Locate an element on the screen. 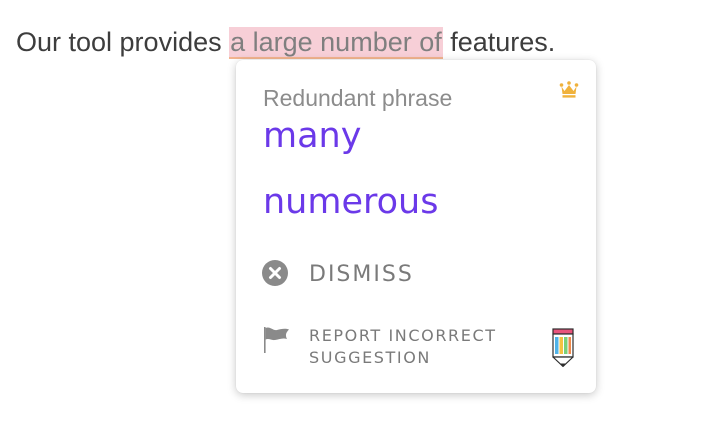 This screenshot has width=718, height=422. popup-title: Redundant phrase is located at coordinates (358, 98).